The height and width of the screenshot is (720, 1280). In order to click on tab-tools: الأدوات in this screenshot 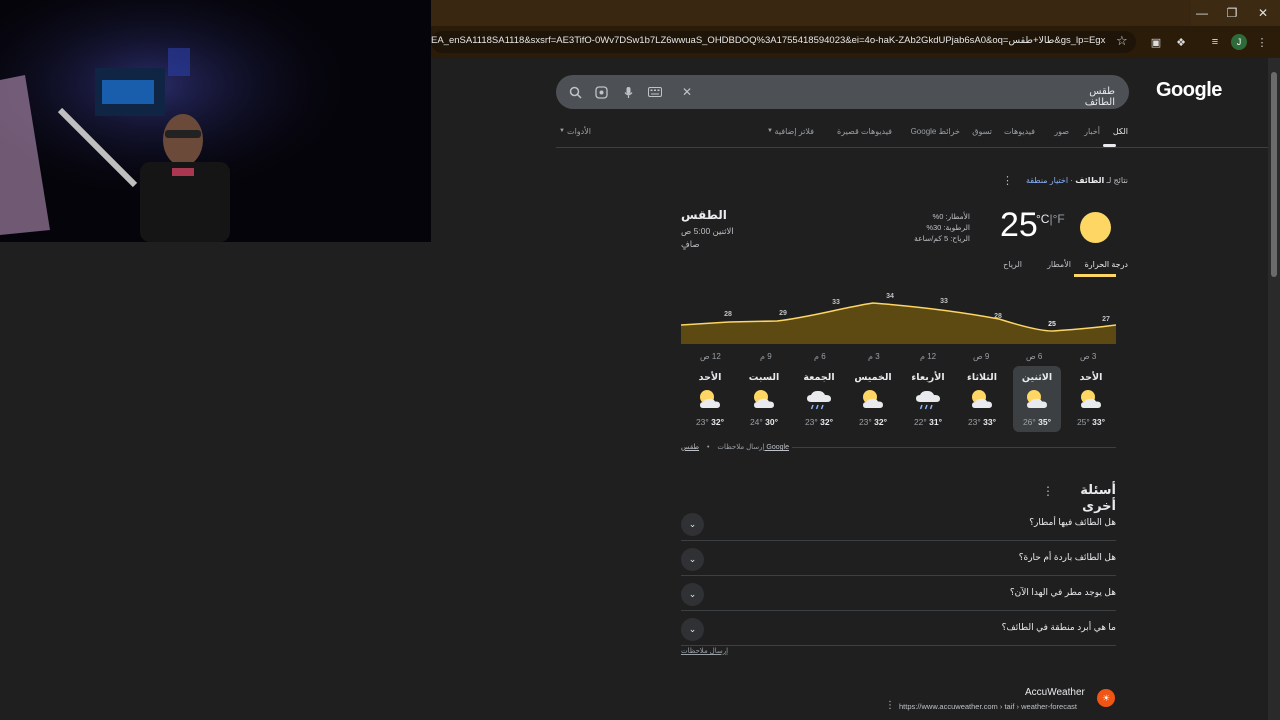, I will do `click(579, 131)`.